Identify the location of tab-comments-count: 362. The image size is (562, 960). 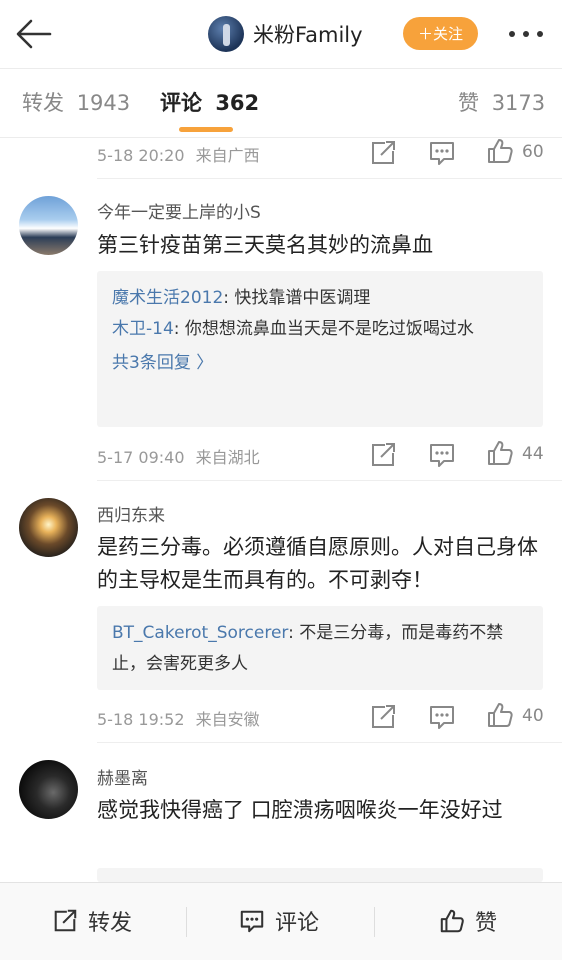
(237, 103).